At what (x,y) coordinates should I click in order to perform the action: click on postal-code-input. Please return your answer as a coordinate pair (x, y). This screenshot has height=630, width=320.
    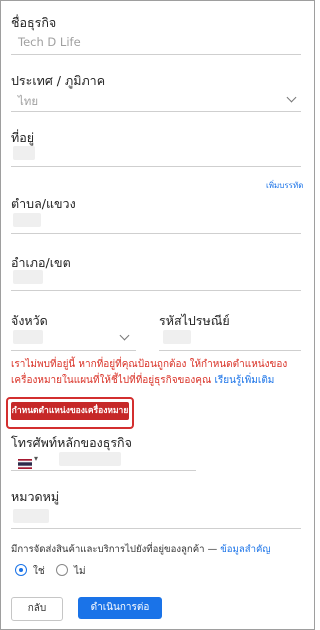
    Looking at the image, I should click on (177, 337).